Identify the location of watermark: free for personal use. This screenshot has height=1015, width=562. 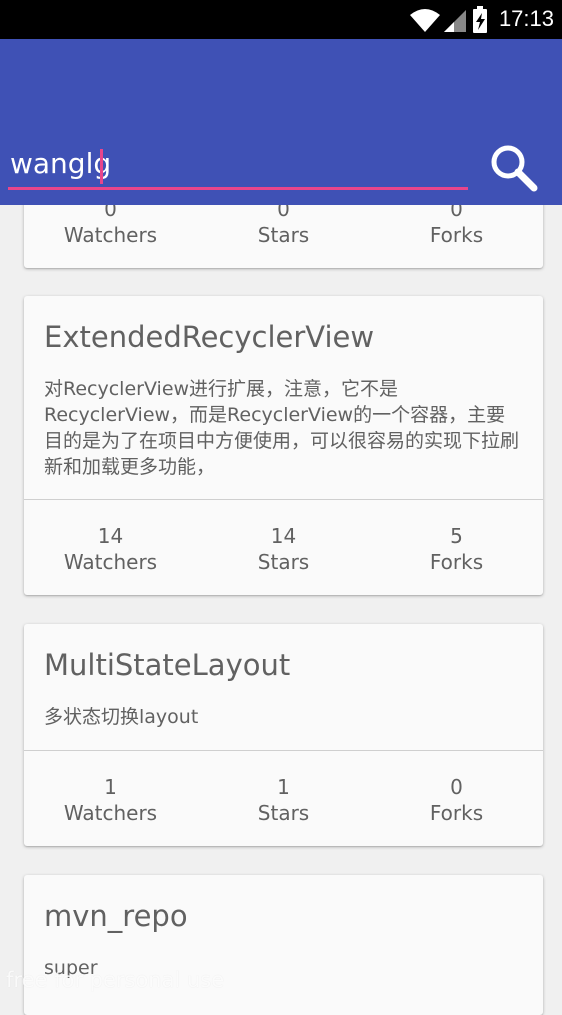
(115, 980).